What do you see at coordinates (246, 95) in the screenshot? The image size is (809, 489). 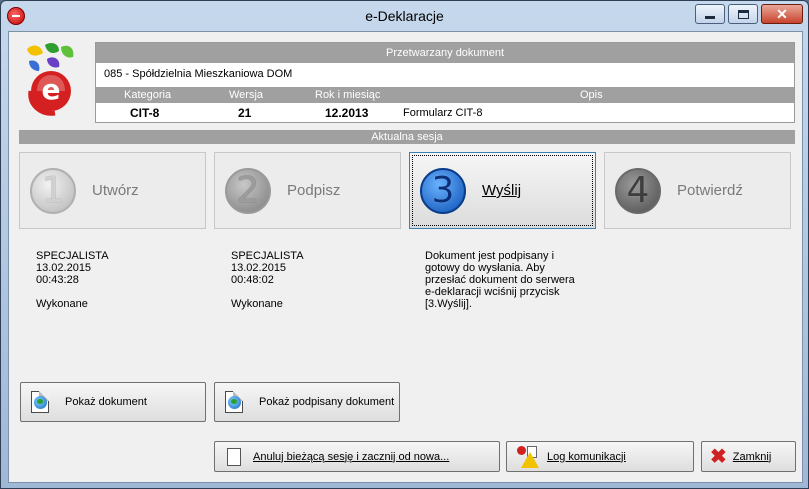 I see `column-version: Wersja` at bounding box center [246, 95].